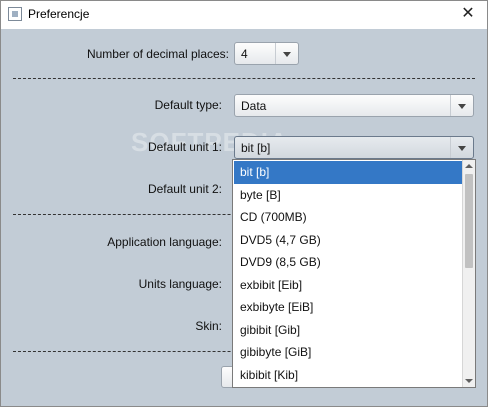 The width and height of the screenshot is (488, 407). I want to click on separator, so click(244, 78).